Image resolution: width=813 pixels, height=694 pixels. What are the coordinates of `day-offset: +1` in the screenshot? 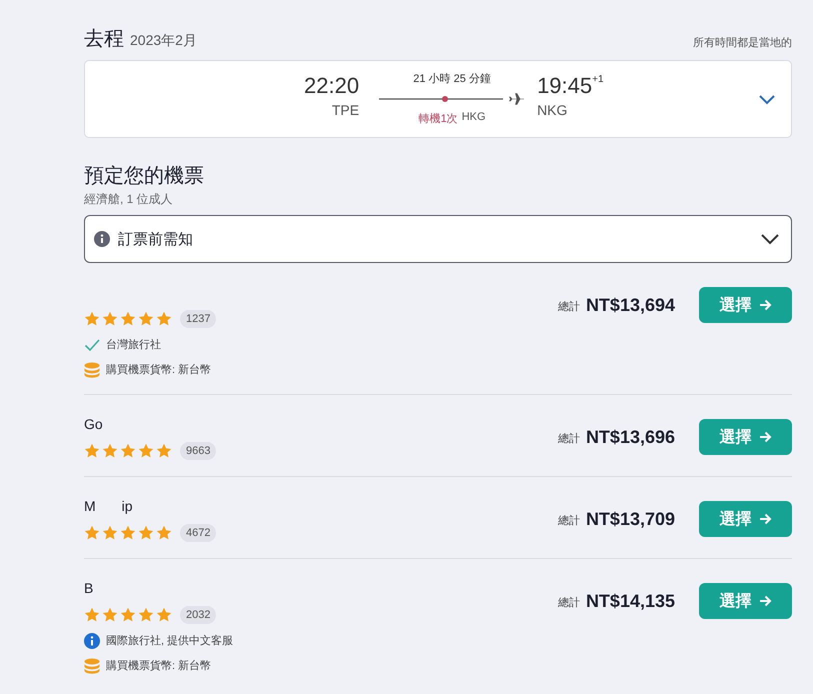 It's located at (598, 79).